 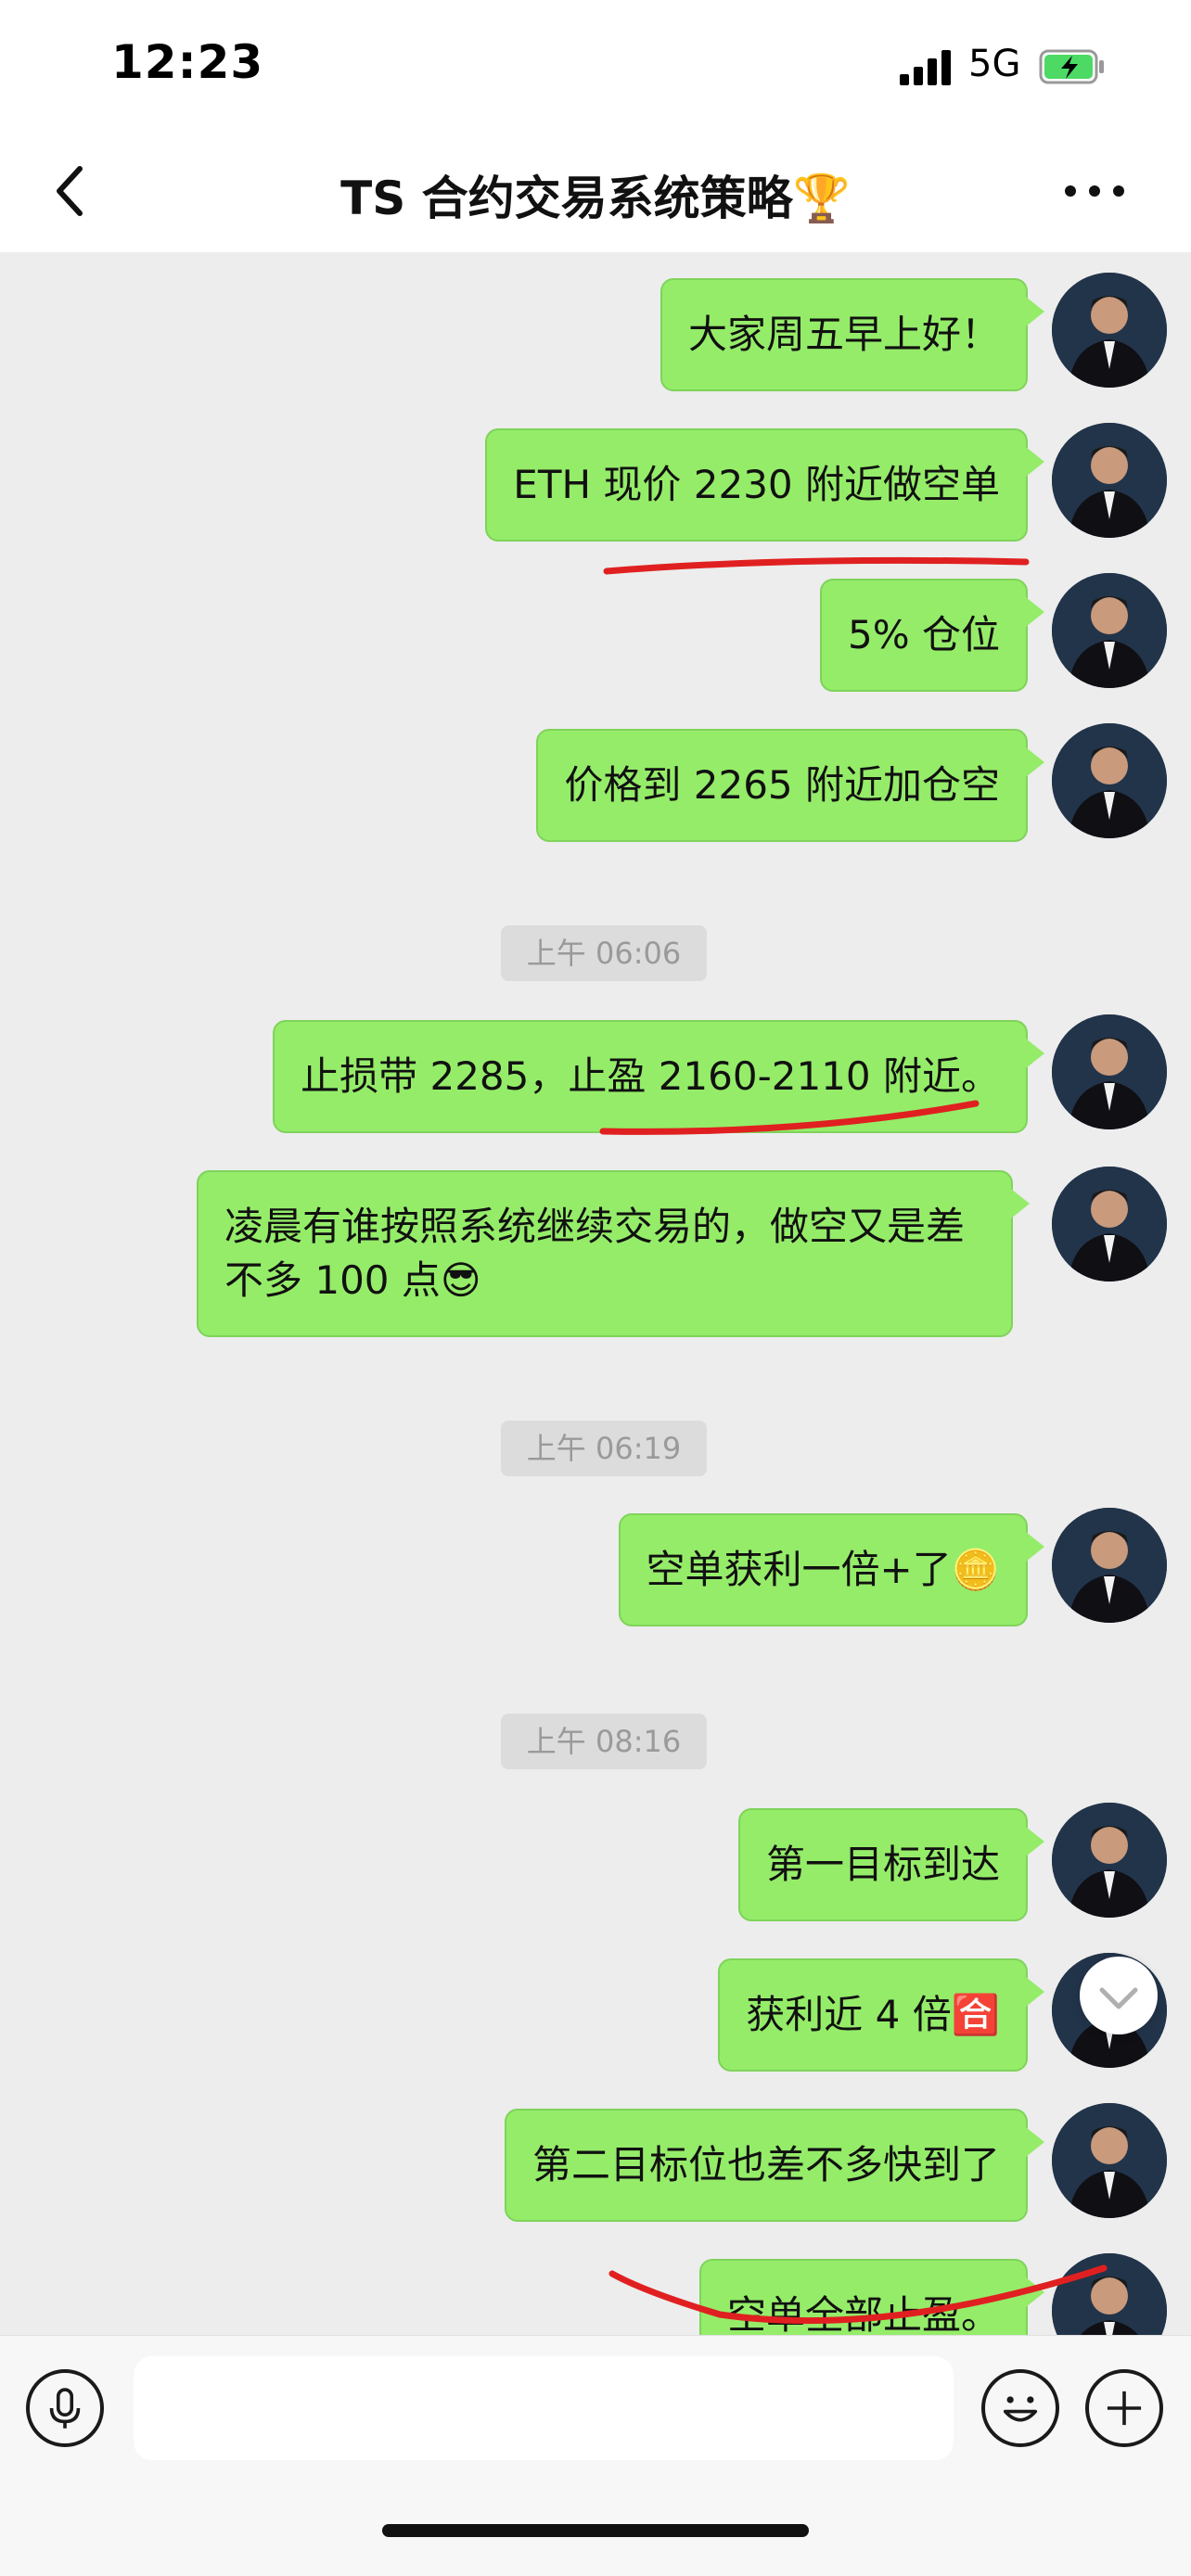 What do you see at coordinates (595, 65) in the screenshot?
I see `status-bar: 12:23 5G` at bounding box center [595, 65].